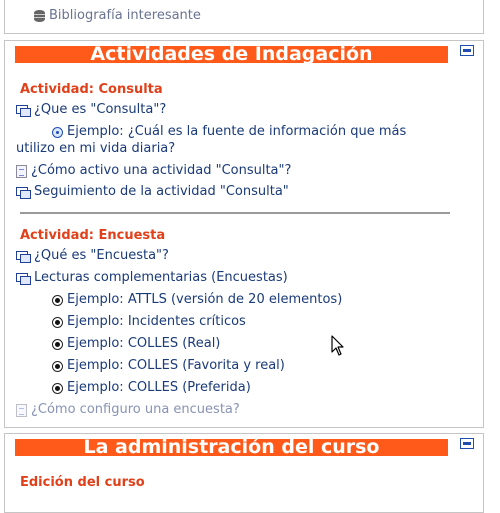  Describe the element at coordinates (151, 388) in the screenshot. I see `survey-colles-preferida-link: Ejemplo: COLLES (Preferida)` at that location.